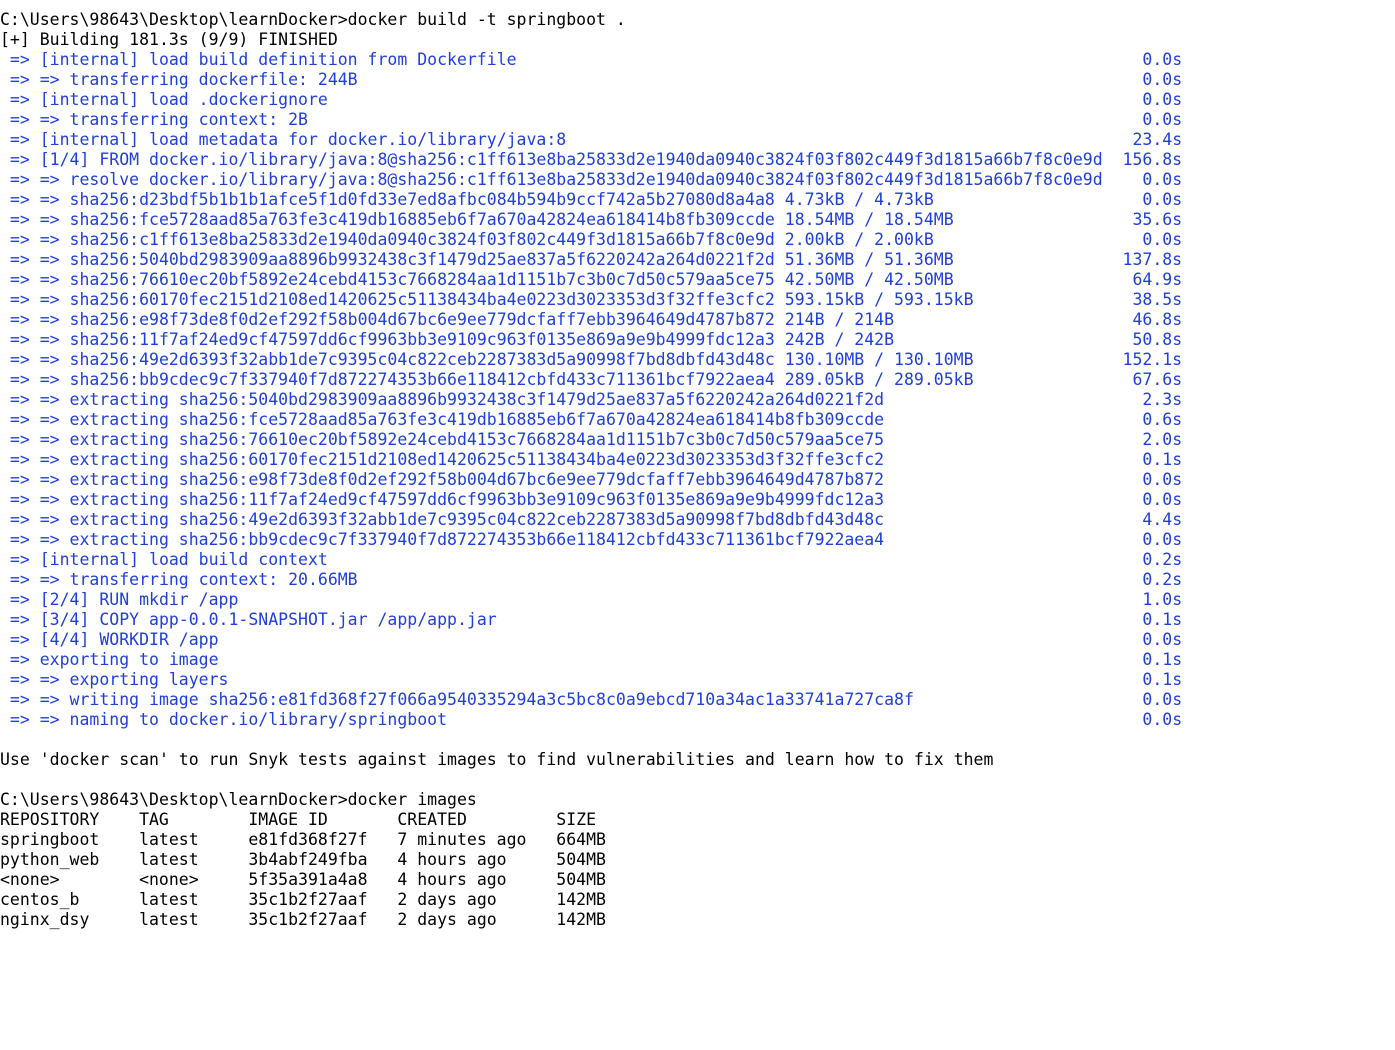  What do you see at coordinates (581, 879) in the screenshot?
I see `cell-size: 504MB` at bounding box center [581, 879].